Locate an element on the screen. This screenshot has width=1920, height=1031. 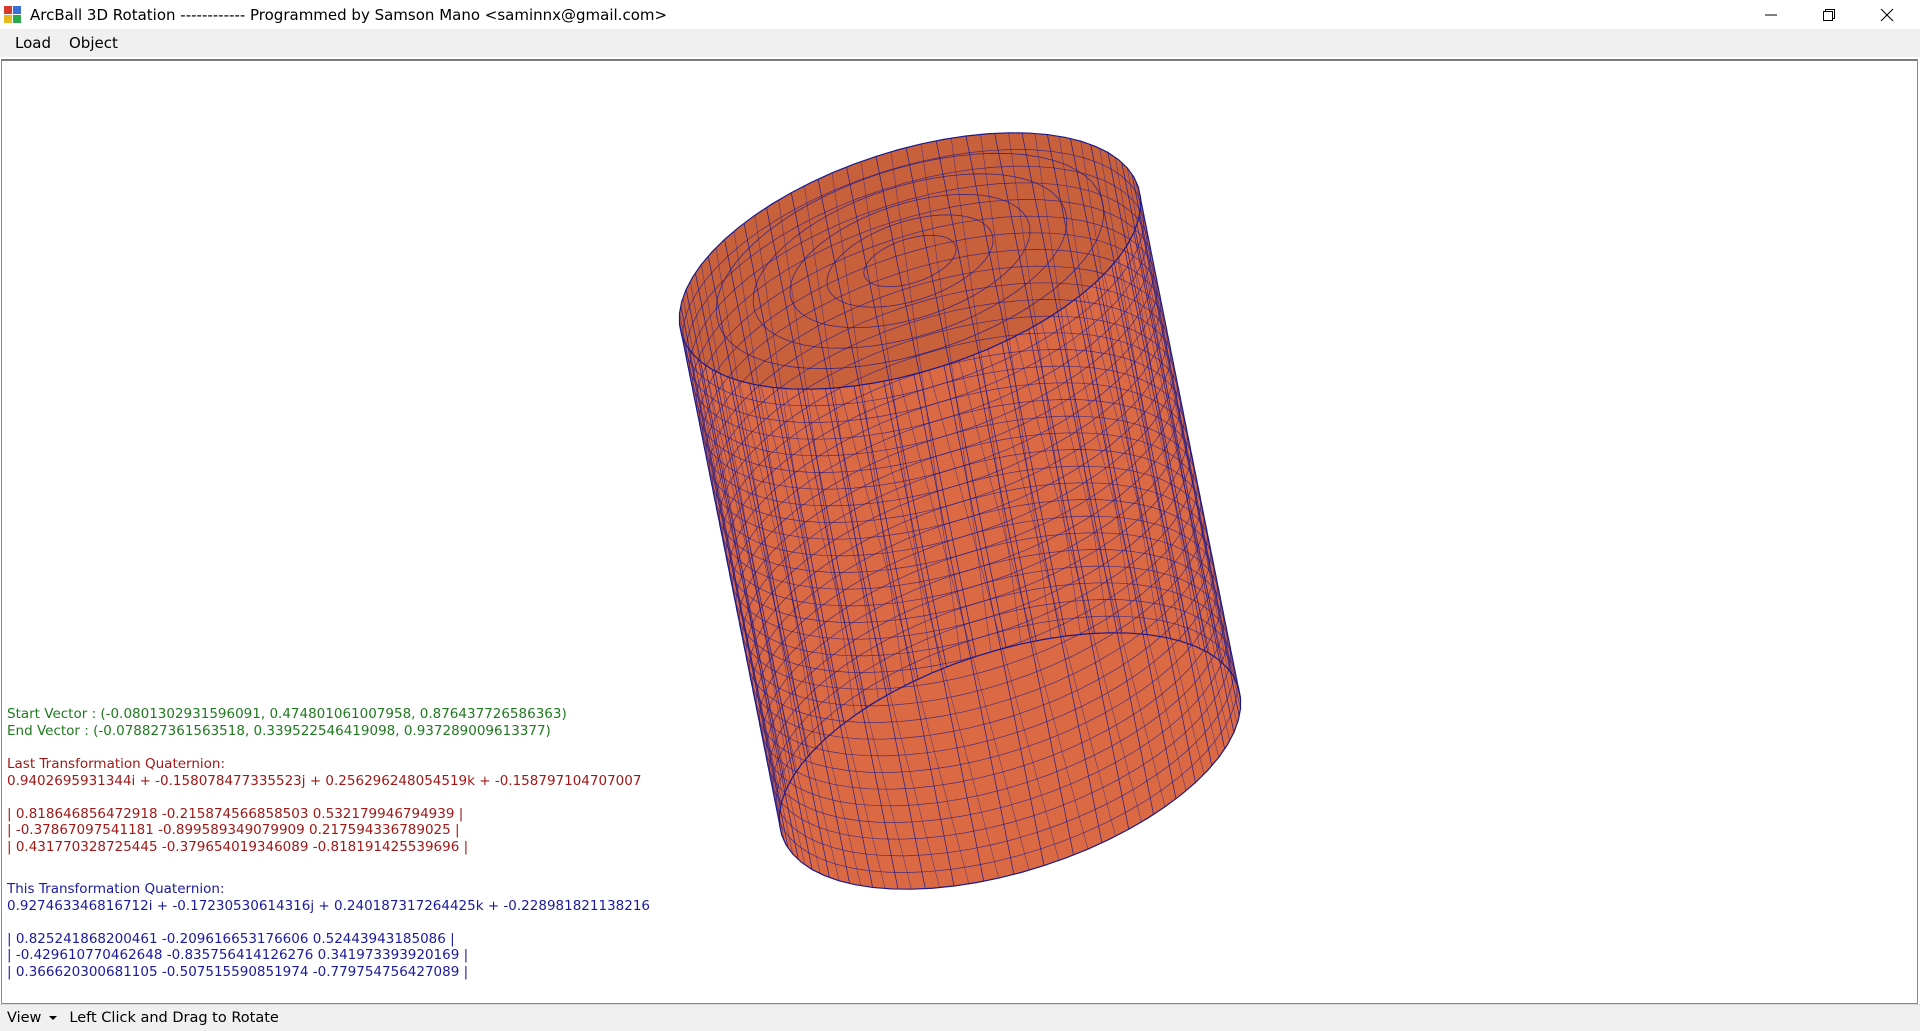
menu-object: Object is located at coordinates (93, 43).